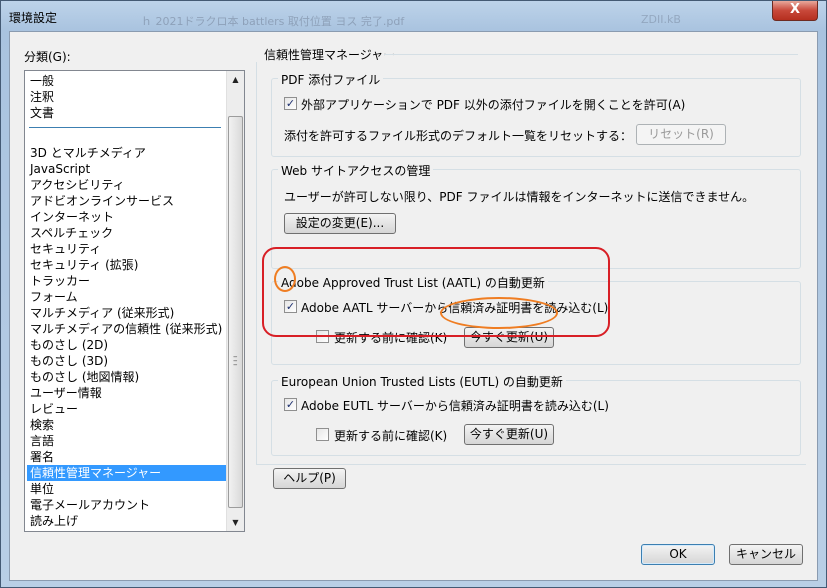 The image size is (827, 588). Describe the element at coordinates (509, 434) in the screenshot. I see `eutl-update-now-button: 今すぐ更新(U)` at that location.